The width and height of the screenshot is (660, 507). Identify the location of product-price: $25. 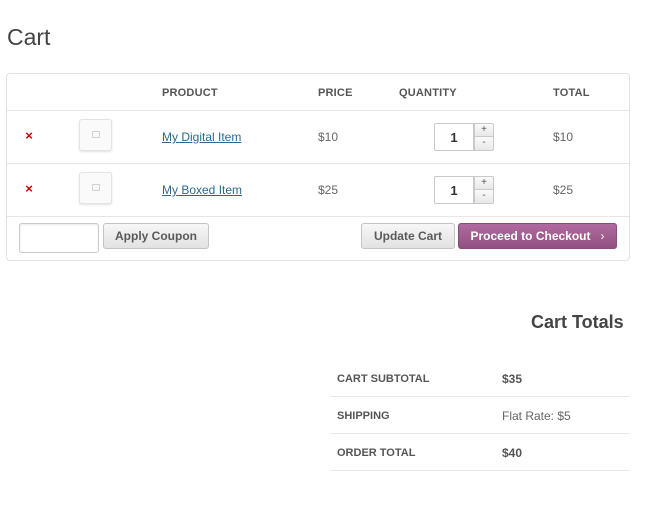
(328, 190).